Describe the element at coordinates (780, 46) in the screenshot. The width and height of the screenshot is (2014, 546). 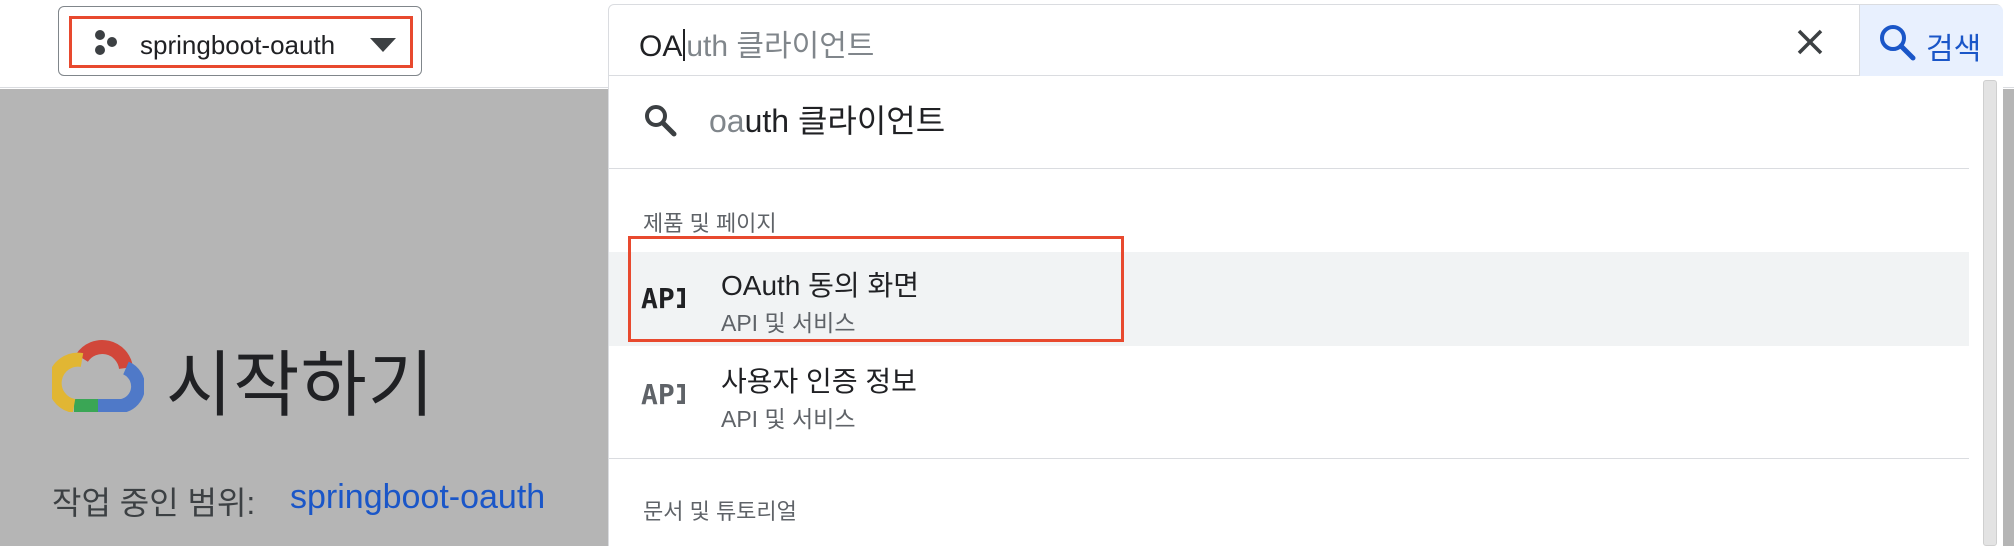
I see `search-autocomplete-text: uth 클라이언트` at that location.